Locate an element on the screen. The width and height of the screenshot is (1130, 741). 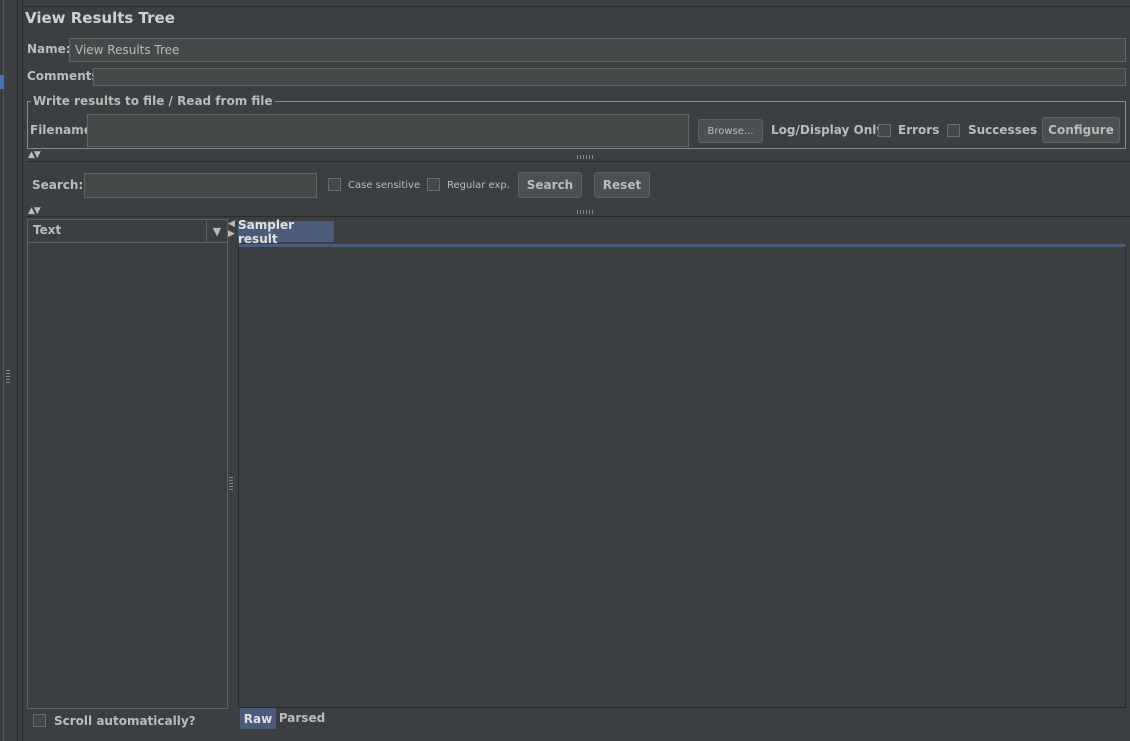
search-label: Search: is located at coordinates (58, 185).